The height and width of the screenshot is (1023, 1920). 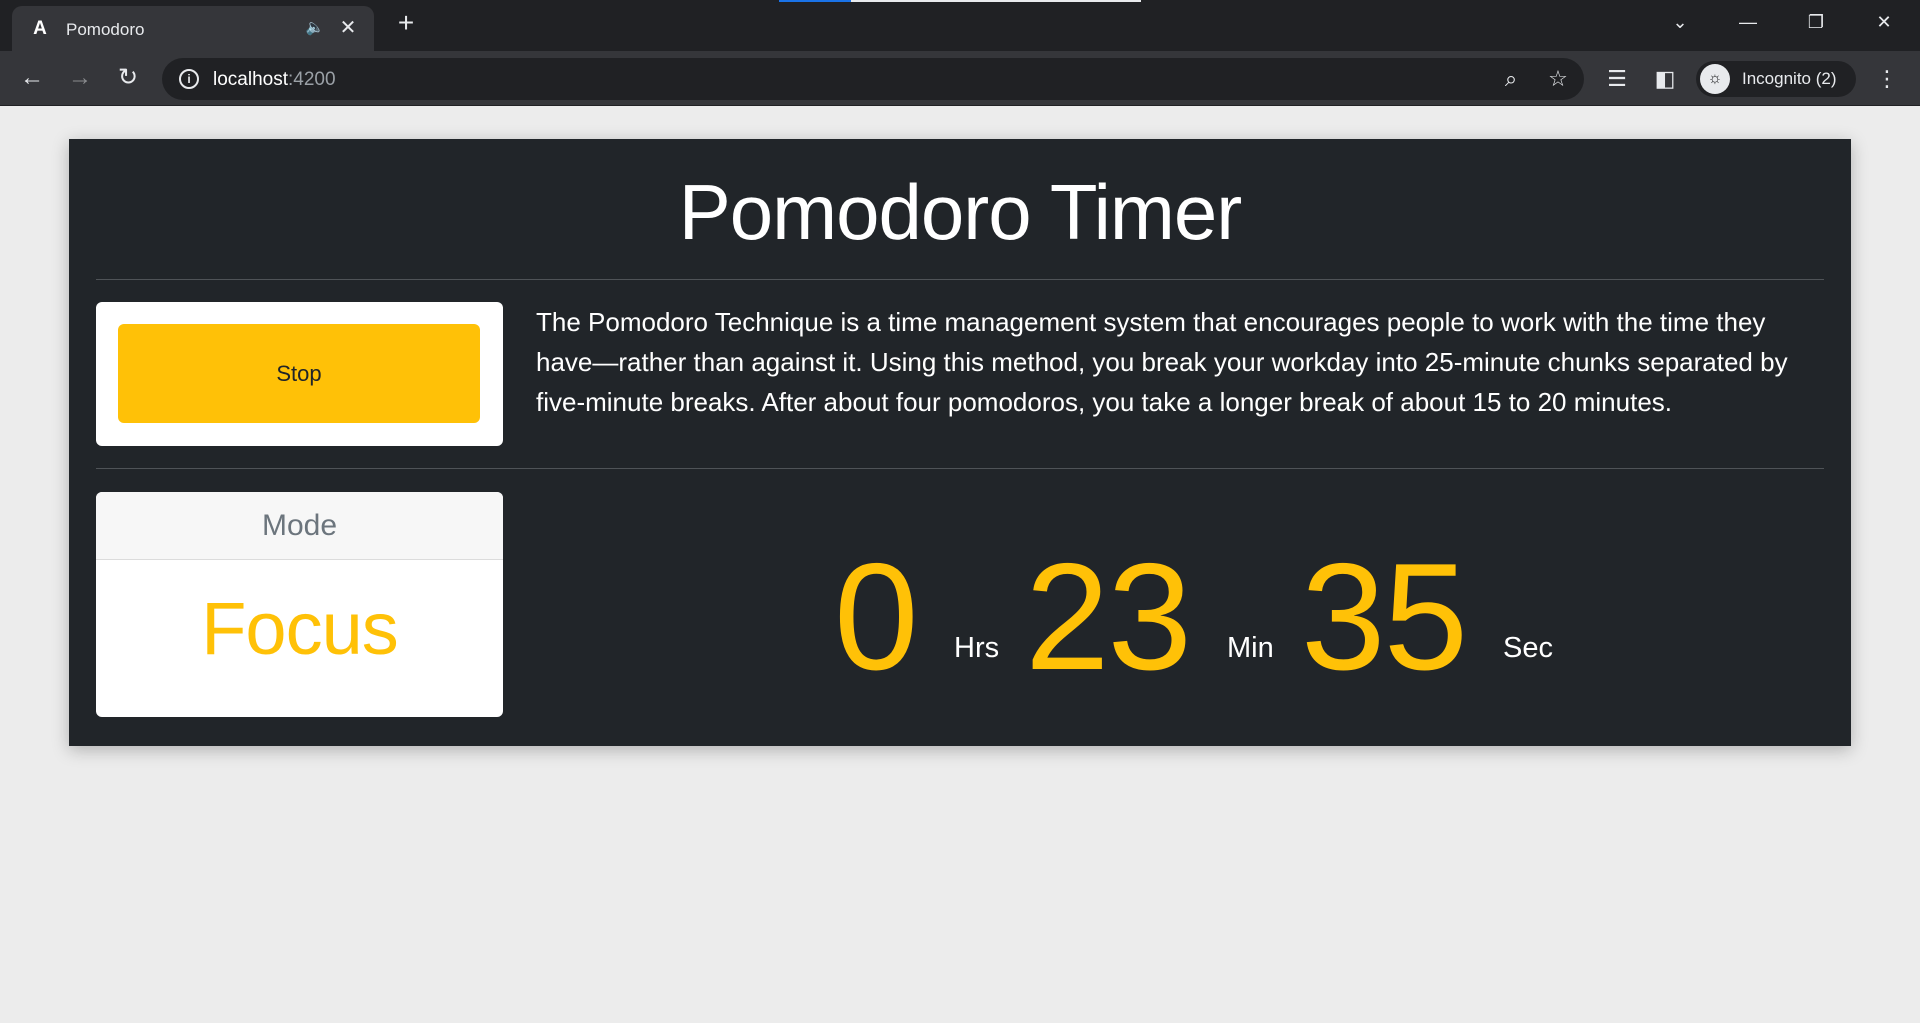 I want to click on incognito-icon: ☼, so click(x=1715, y=79).